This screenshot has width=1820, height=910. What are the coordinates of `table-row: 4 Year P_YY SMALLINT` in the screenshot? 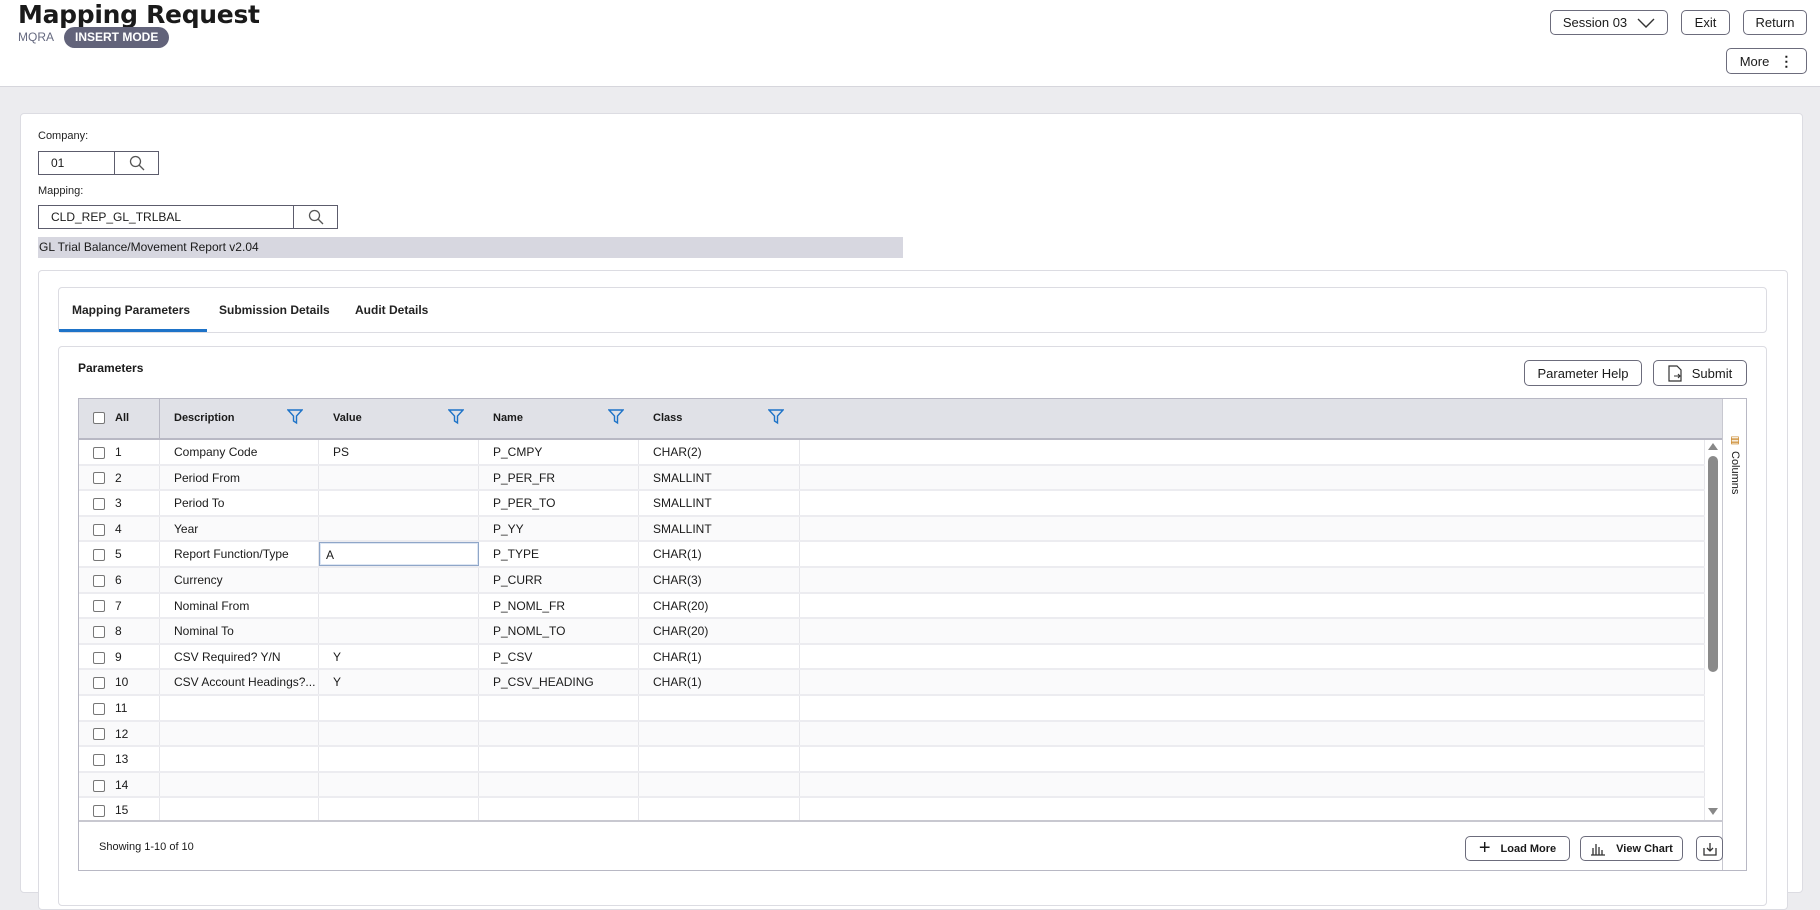 It's located at (892, 529).